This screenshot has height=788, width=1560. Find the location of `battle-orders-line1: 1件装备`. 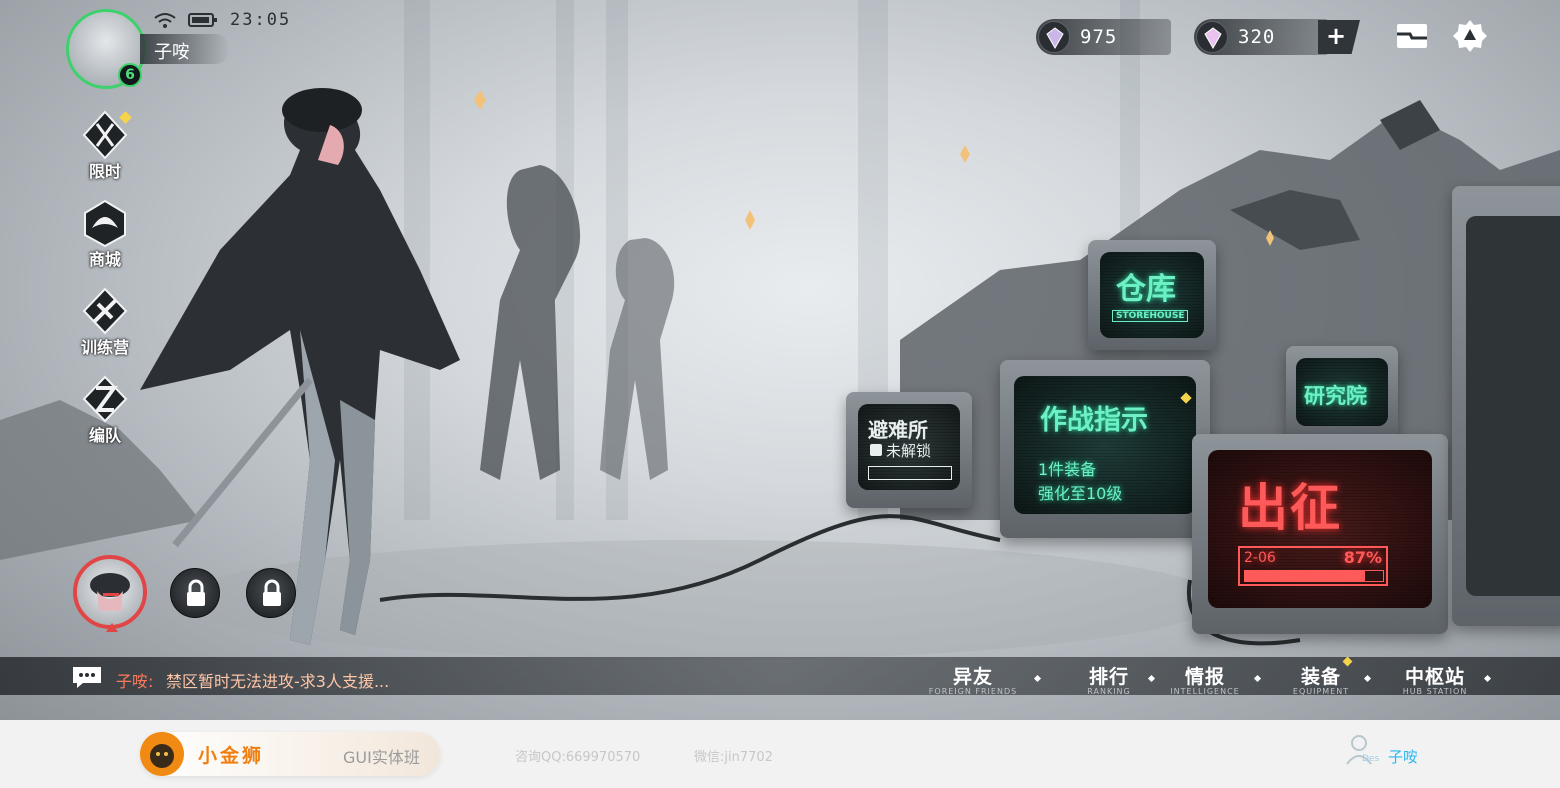

battle-orders-line1: 1件装备 is located at coordinates (1067, 469).